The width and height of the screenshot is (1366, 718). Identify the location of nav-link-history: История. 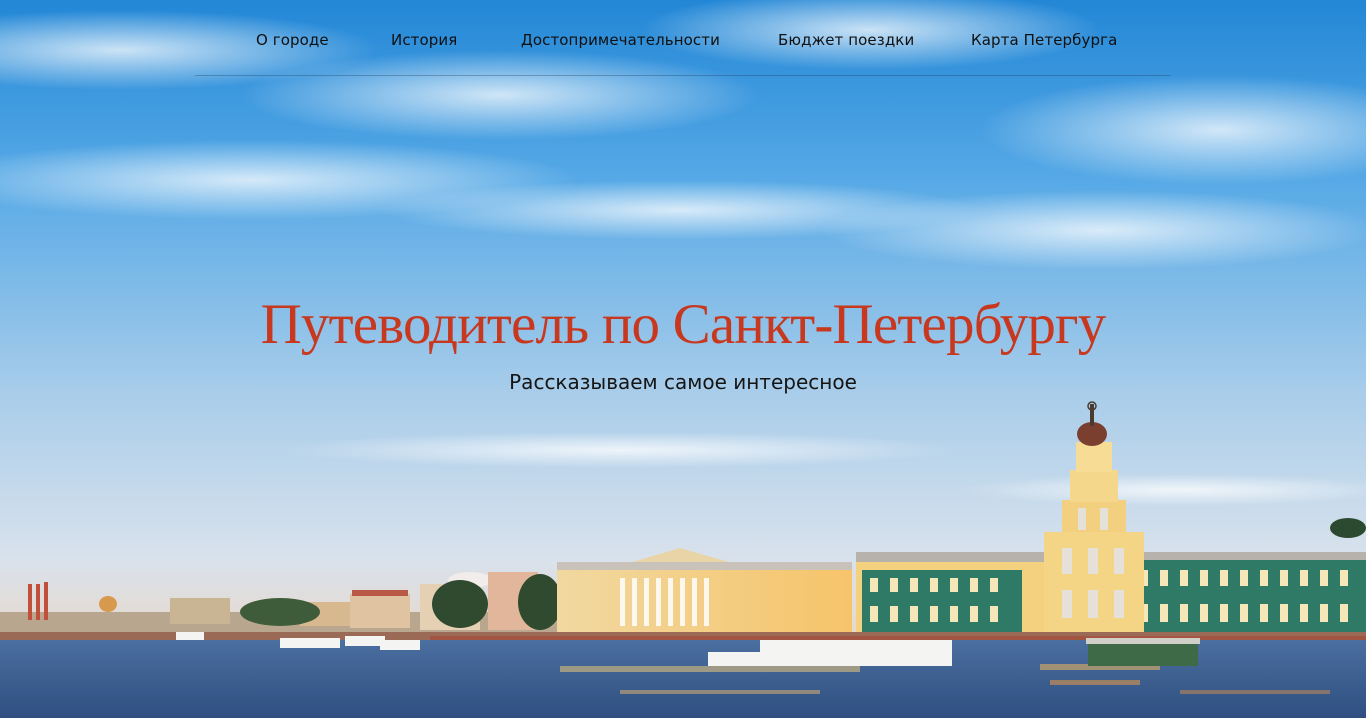
(424, 40).